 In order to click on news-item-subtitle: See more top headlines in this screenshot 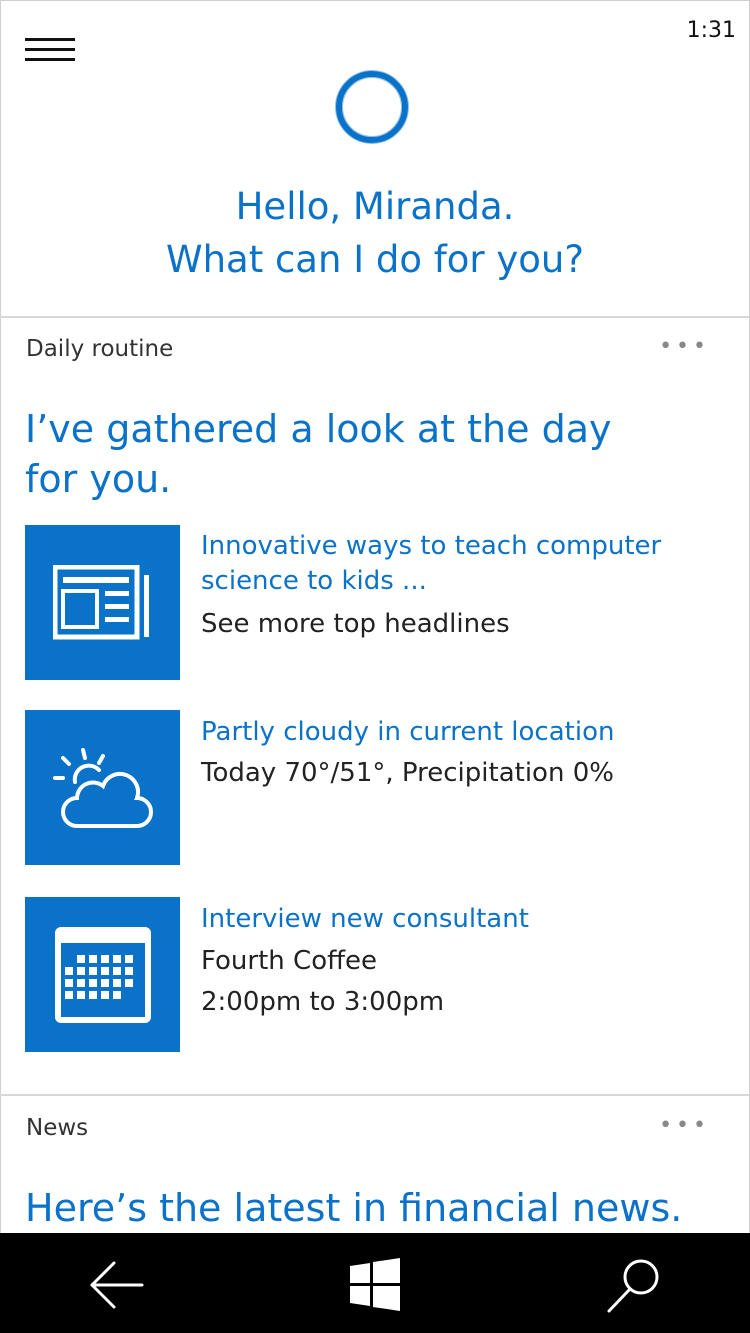, I will do `click(461, 624)`.